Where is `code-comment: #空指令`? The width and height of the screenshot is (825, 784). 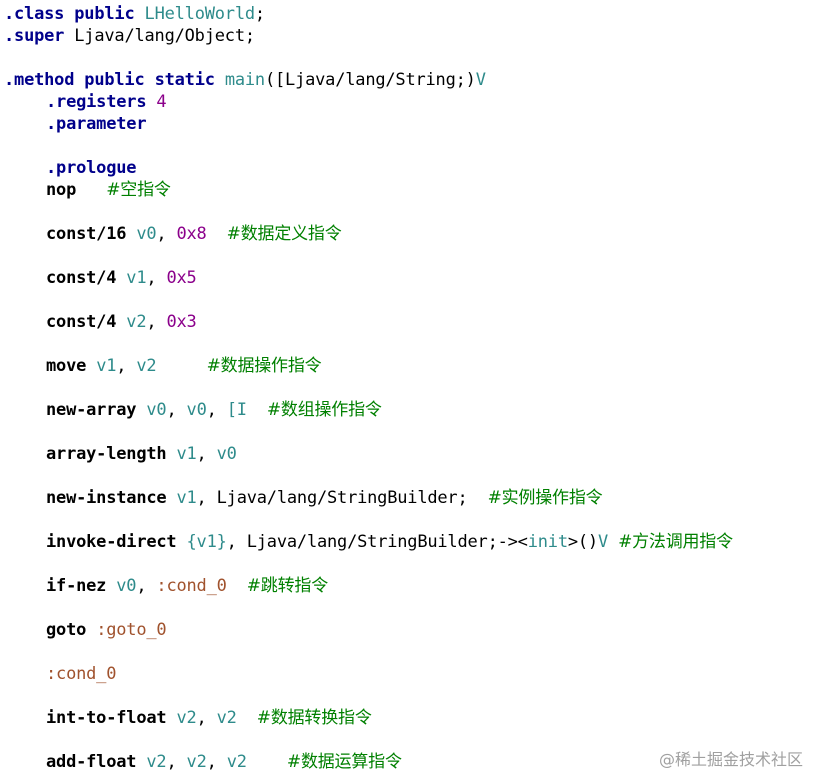
code-comment: #空指令 is located at coordinates (138, 190).